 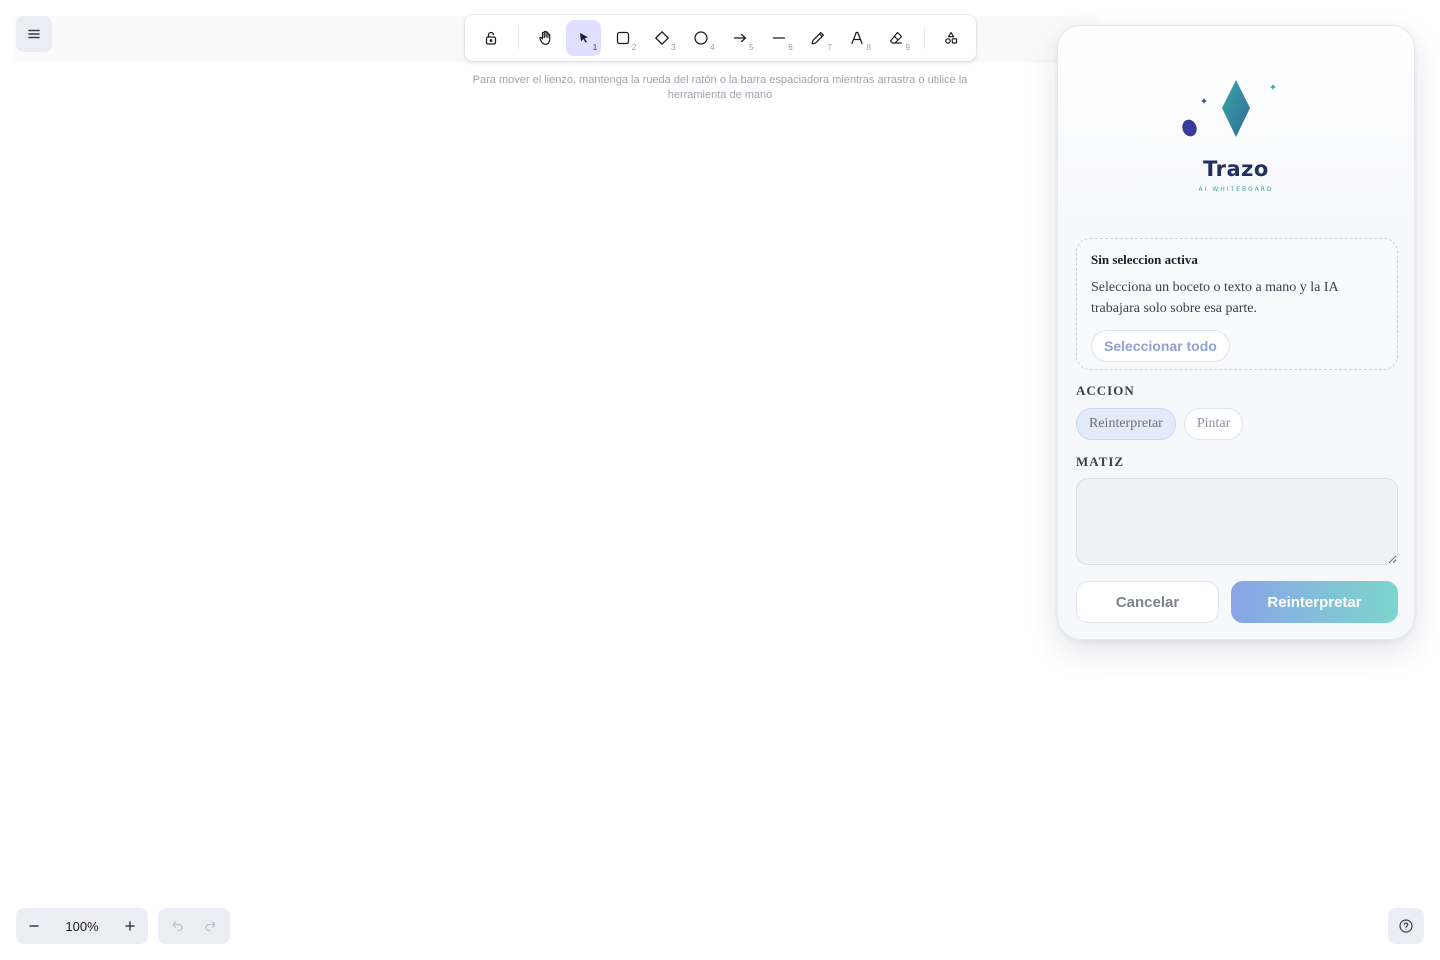 I want to click on tool-diamond: 3, so click(x=661, y=38).